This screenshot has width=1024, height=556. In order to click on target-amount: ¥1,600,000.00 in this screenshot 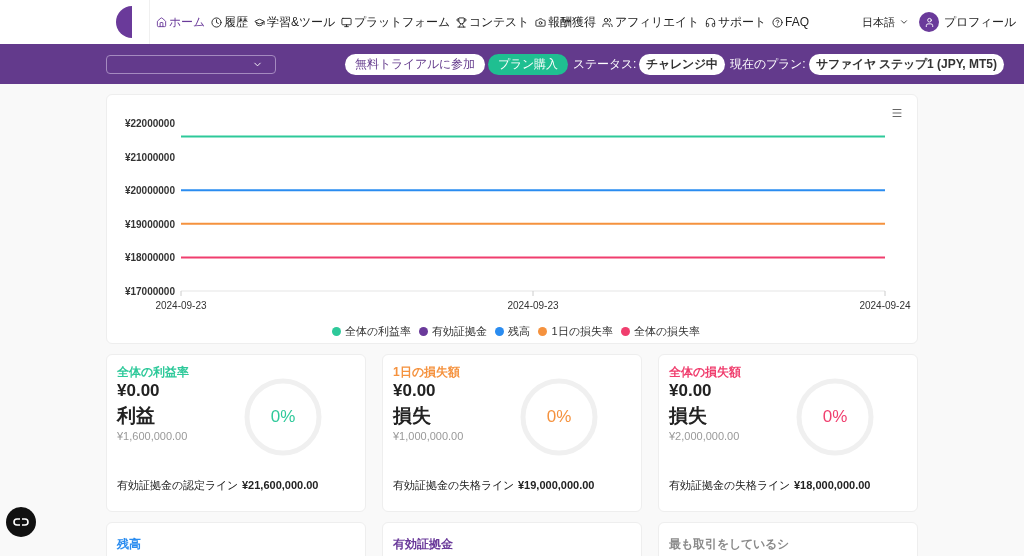, I will do `click(153, 436)`.